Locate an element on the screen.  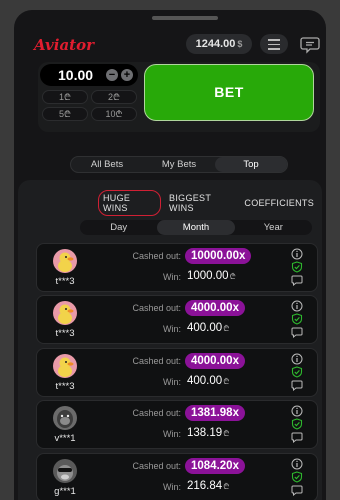
balance-value: 1244.00 is located at coordinates (215, 44).